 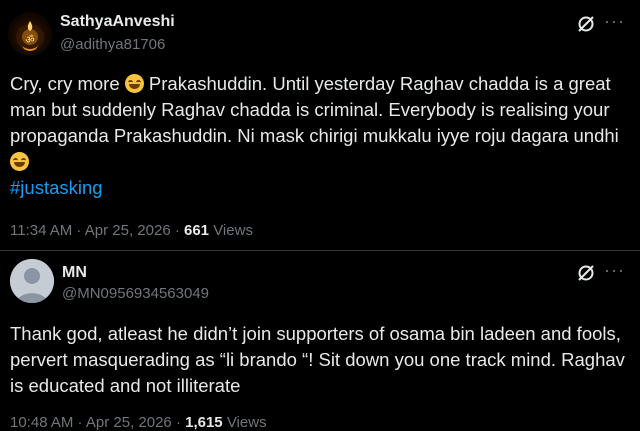 I want to click on tweet-meta: 10:48 AM · Apr 25, 2026 · 1,615 Views, so click(x=138, y=422).